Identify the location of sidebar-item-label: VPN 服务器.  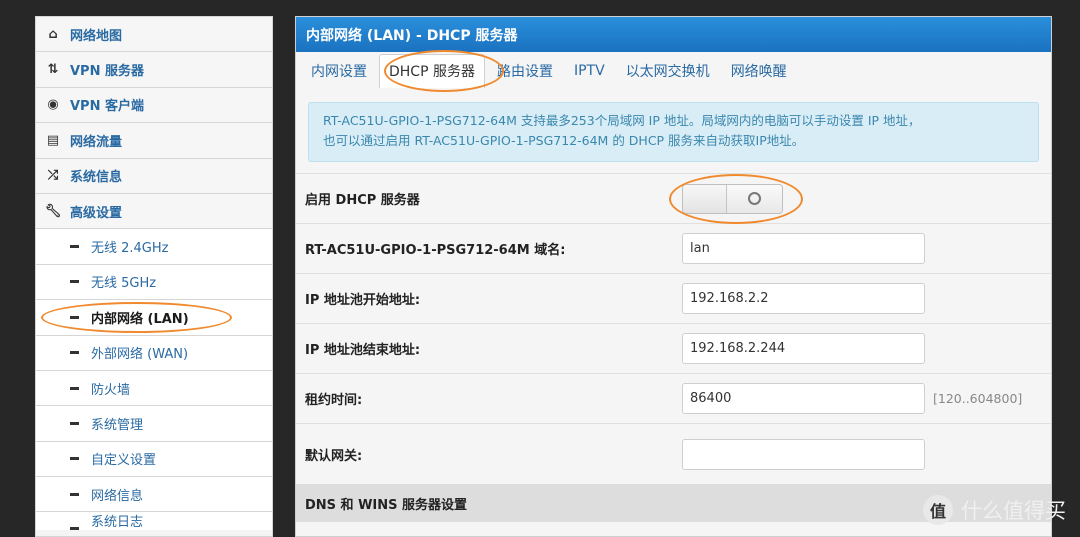
(107, 72).